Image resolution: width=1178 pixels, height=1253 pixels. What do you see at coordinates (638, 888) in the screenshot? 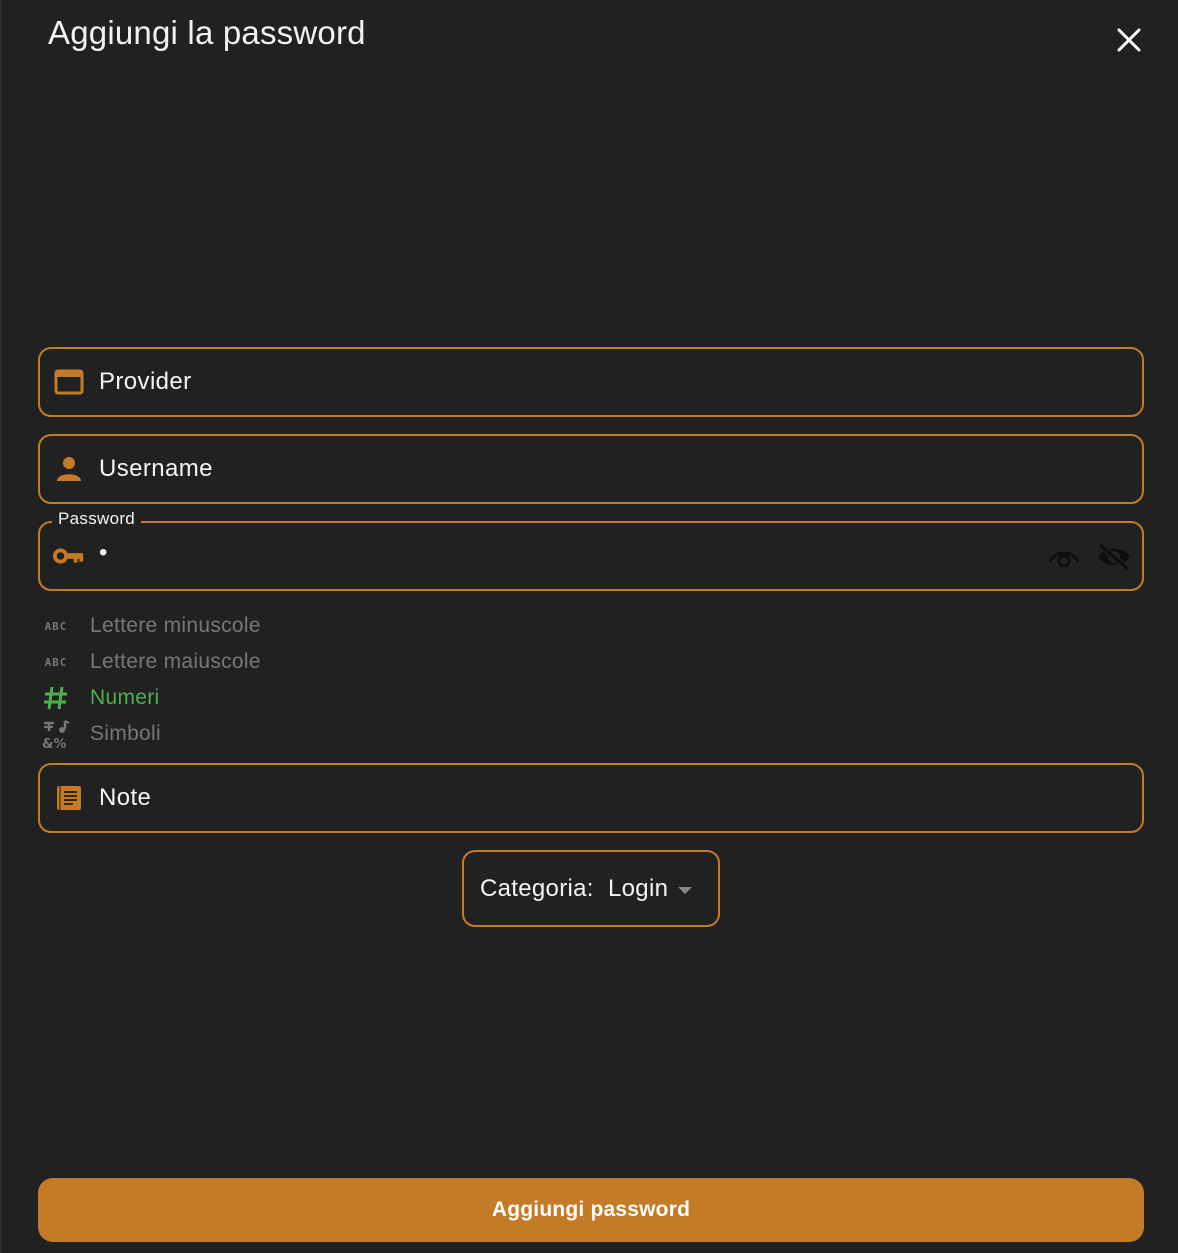
I see `category-value: Login` at bounding box center [638, 888].